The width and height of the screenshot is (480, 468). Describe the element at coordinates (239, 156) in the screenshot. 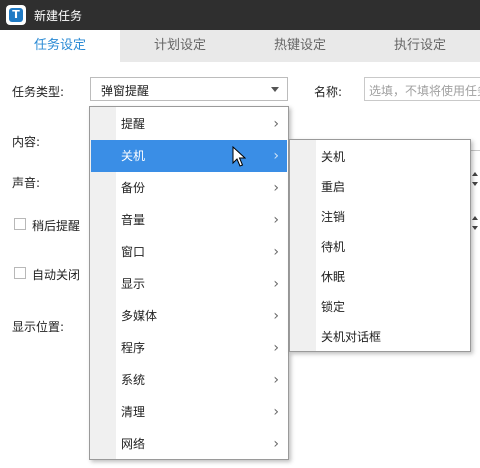

I see `mouse-cursor-icon` at that location.